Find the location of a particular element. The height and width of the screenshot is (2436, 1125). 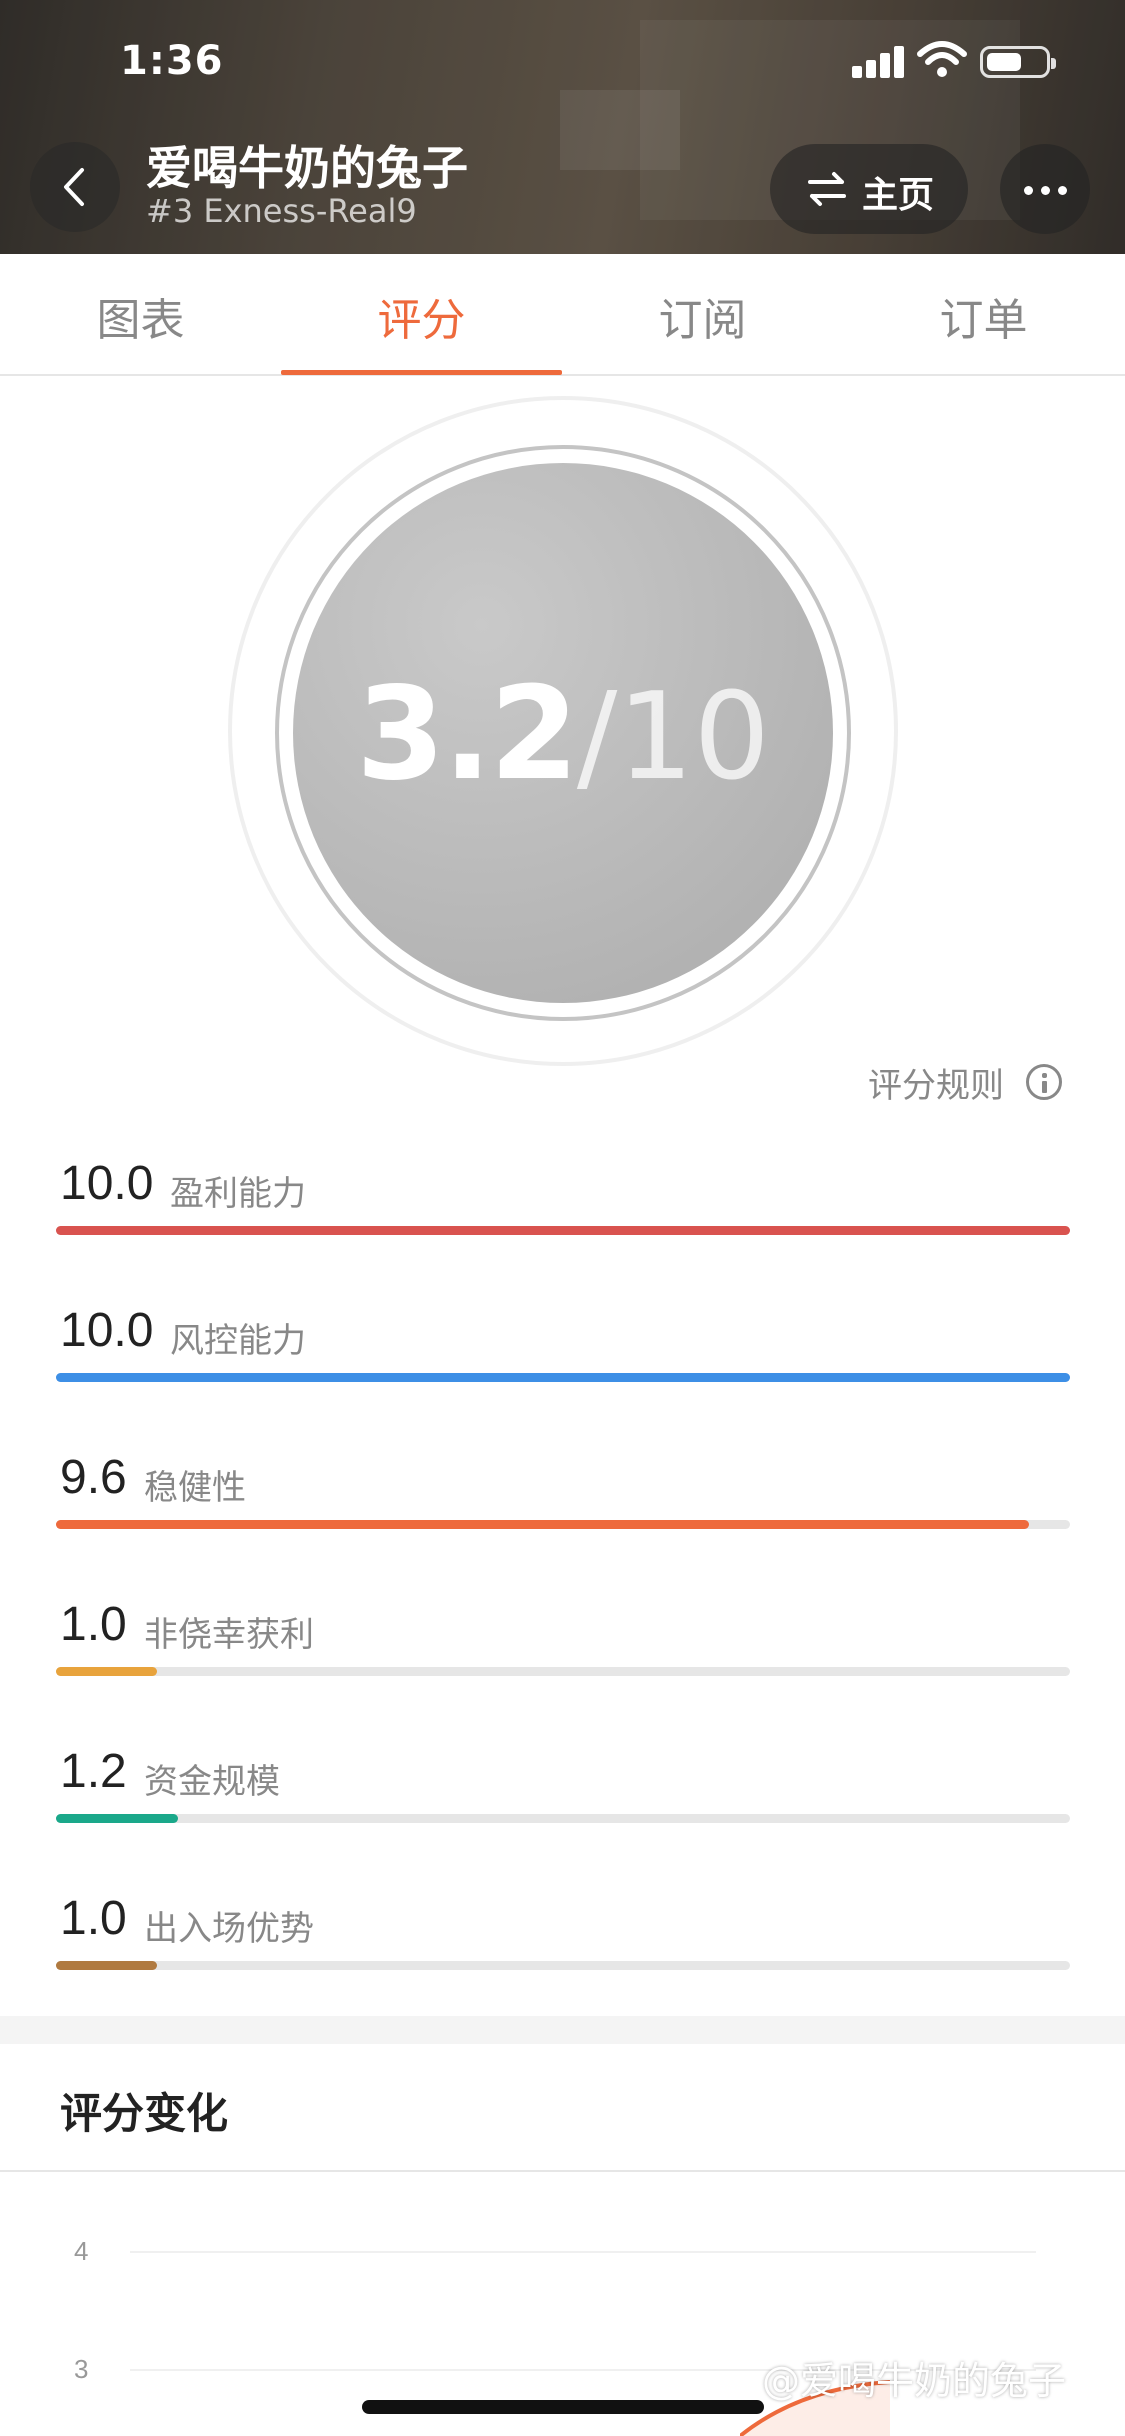

y-tick-label: 4 is located at coordinates (81, 2251).